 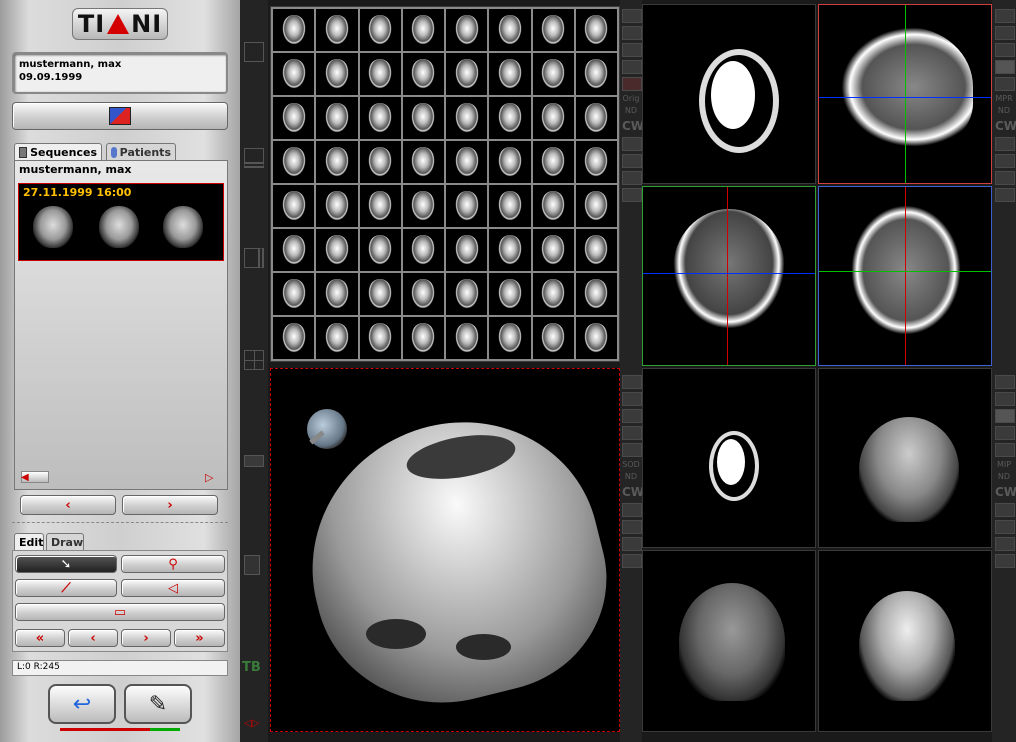 I want to click on orig-label: Orig, so click(x=631, y=98).